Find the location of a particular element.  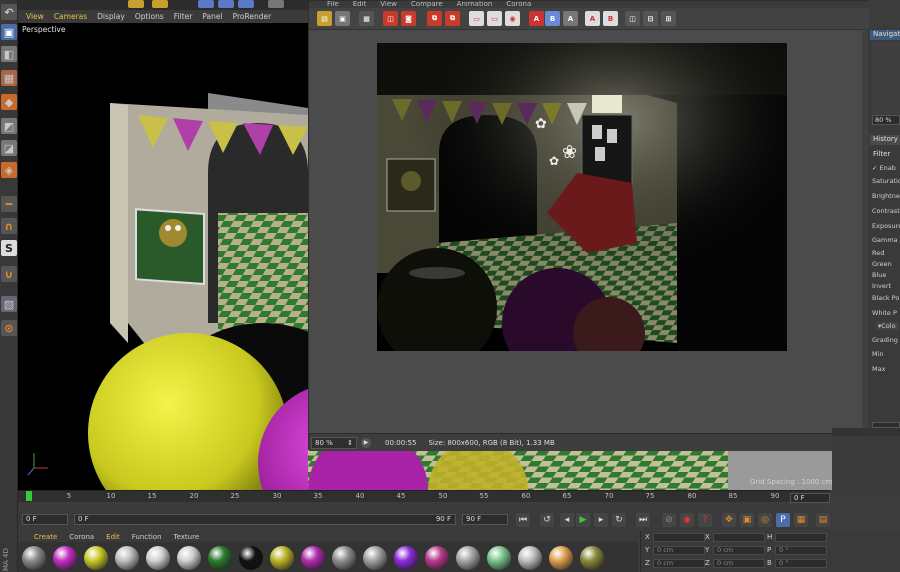

navigator-zoom-field: 80 % is located at coordinates (886, 120).